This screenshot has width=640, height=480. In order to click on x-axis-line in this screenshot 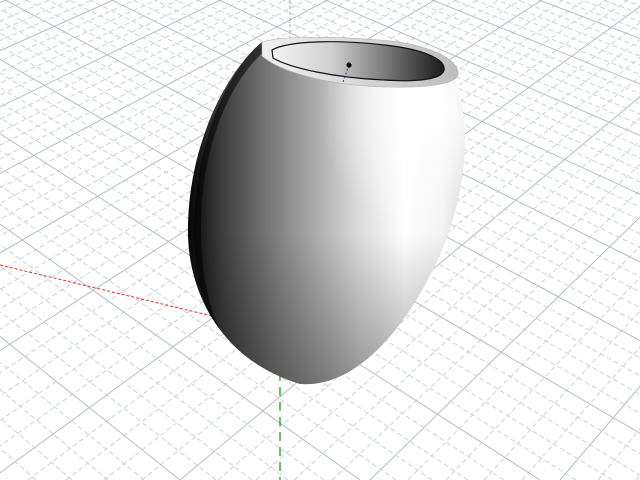, I will do `click(106, 290)`.